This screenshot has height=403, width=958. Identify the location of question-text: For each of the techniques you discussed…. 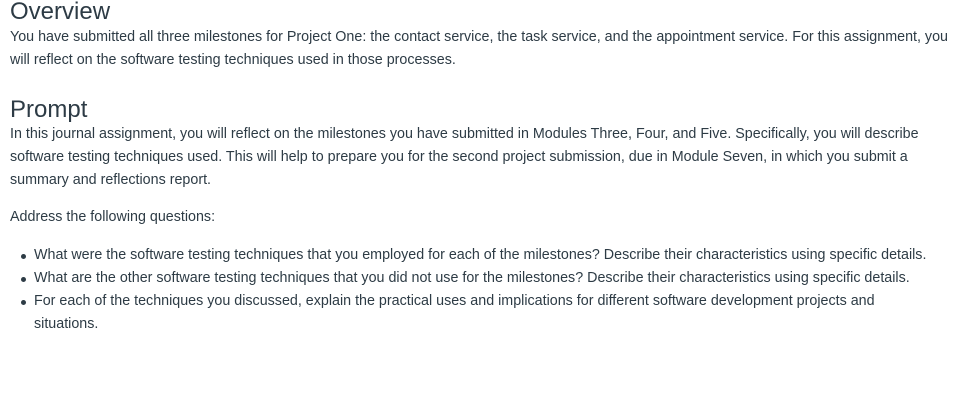
(454, 312).